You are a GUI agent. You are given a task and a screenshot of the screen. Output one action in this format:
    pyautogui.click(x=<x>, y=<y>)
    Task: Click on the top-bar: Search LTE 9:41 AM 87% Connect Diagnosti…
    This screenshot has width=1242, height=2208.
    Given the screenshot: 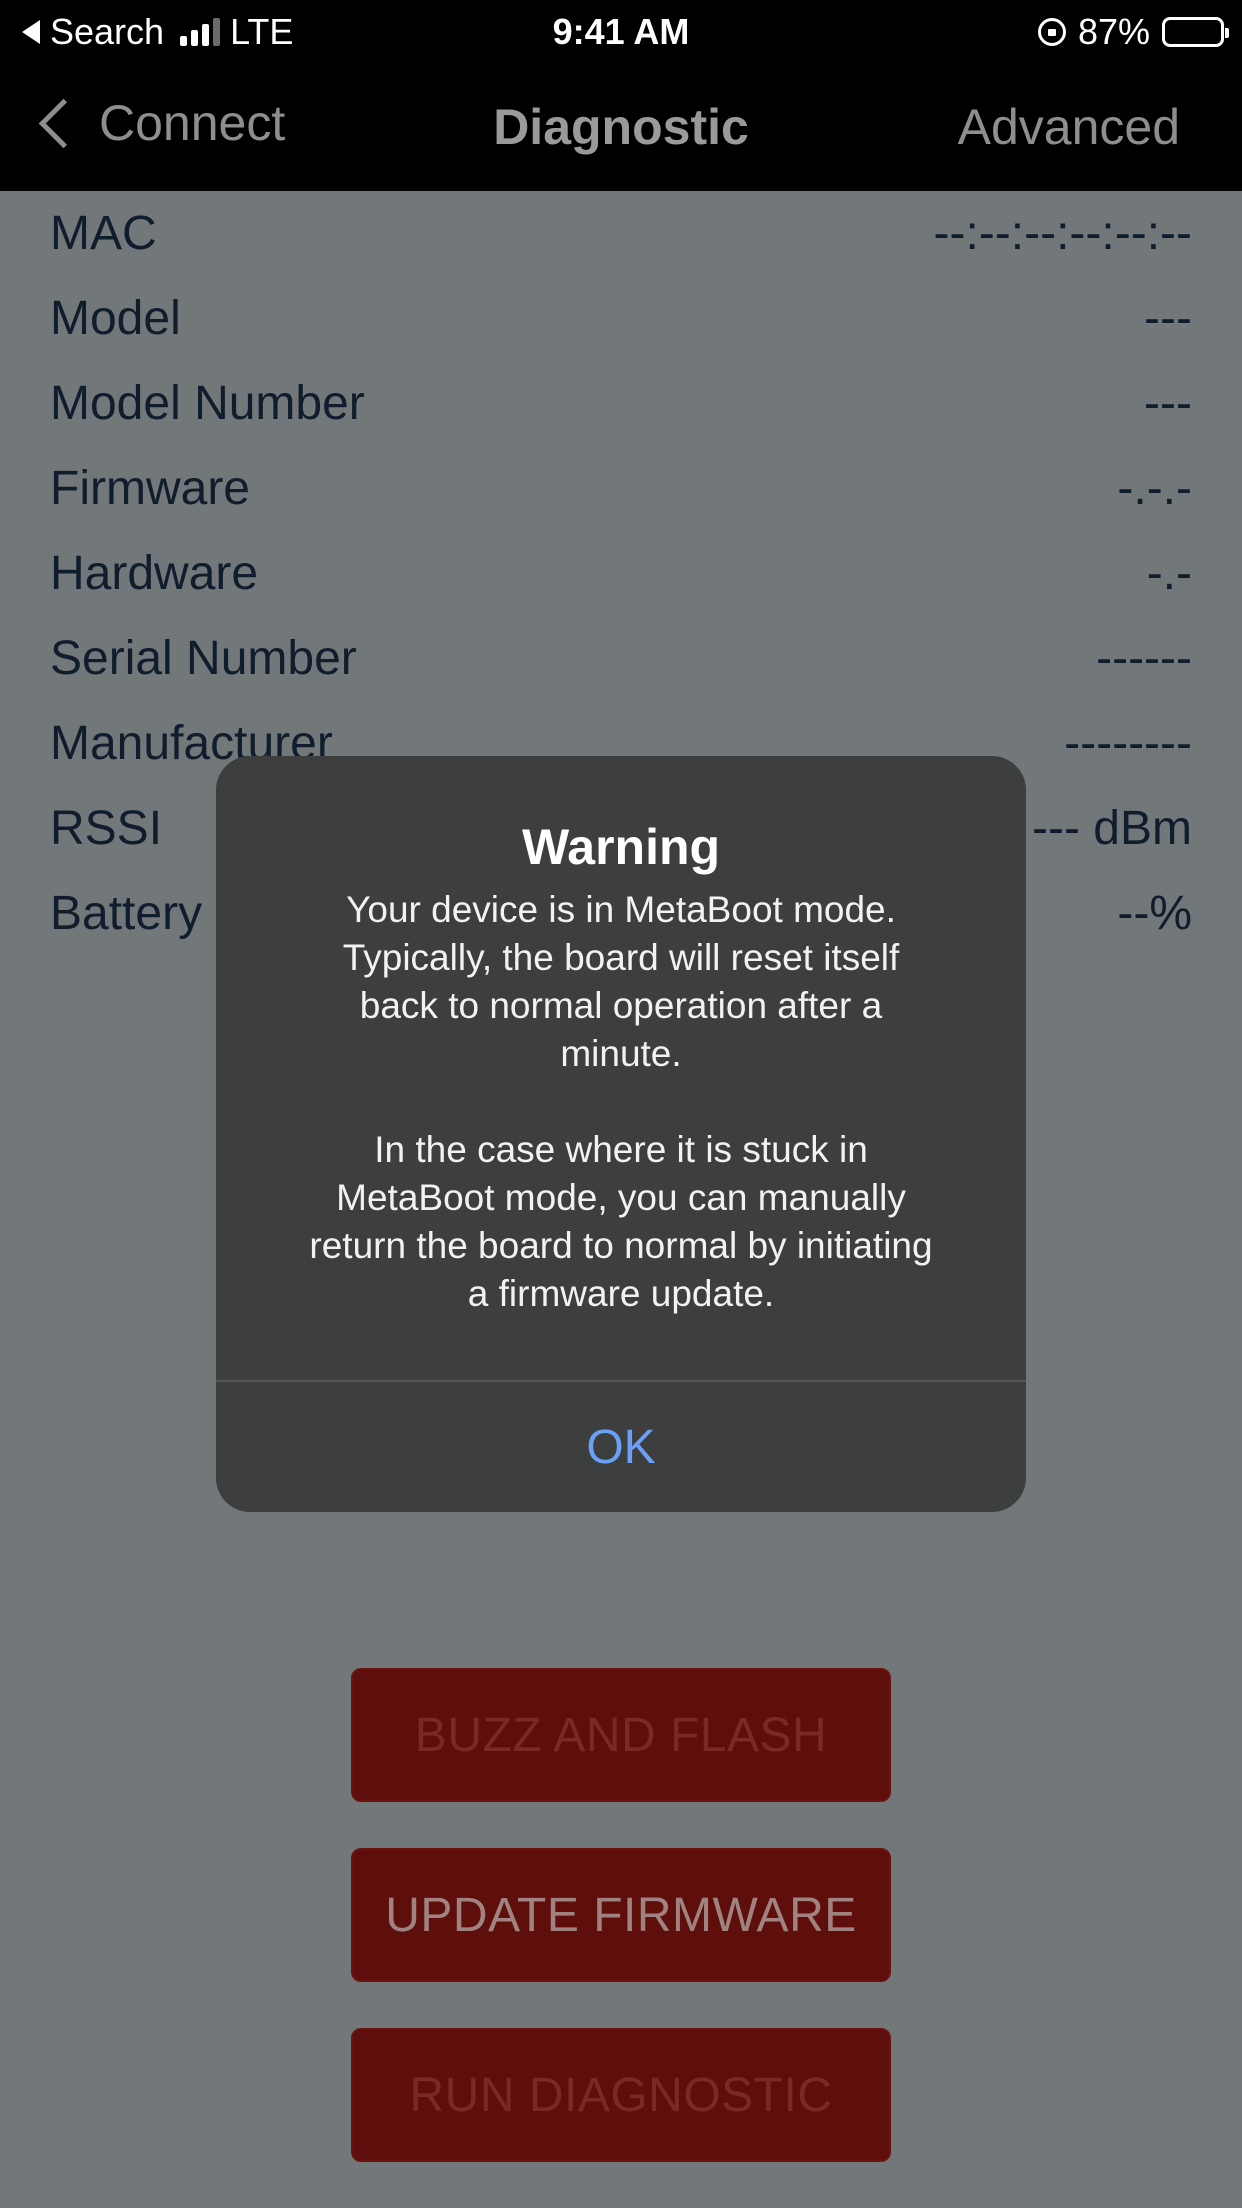 What is the action you would take?
    pyautogui.click(x=621, y=95)
    